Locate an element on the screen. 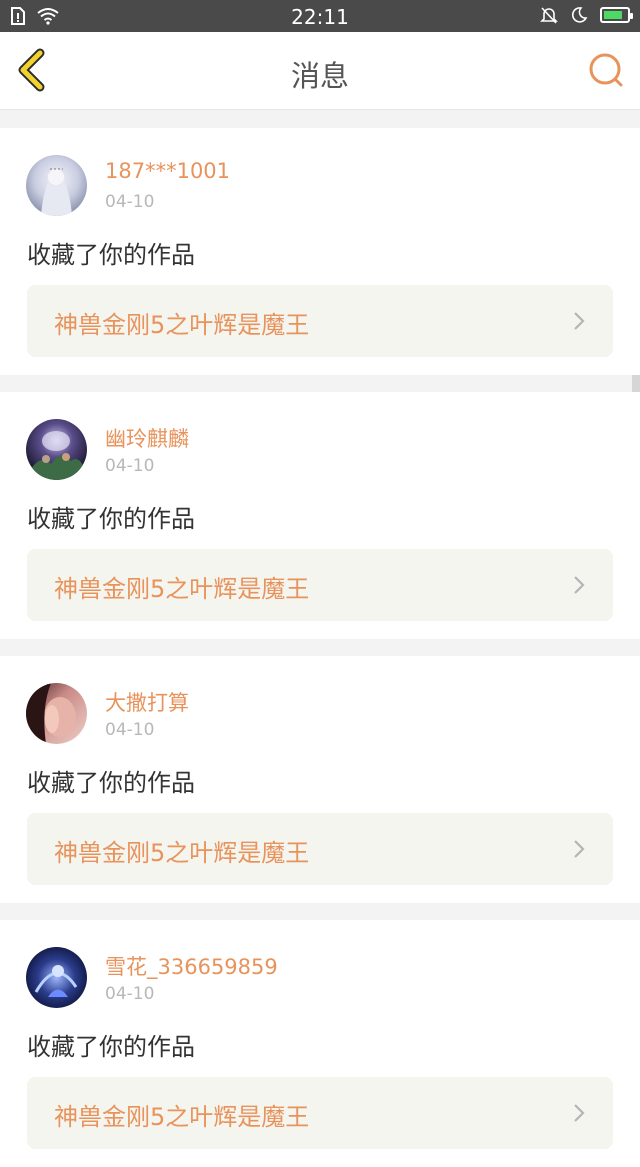 Image resolution: width=640 pixels, height=1167 pixels. search-icon is located at coordinates (606, 70).